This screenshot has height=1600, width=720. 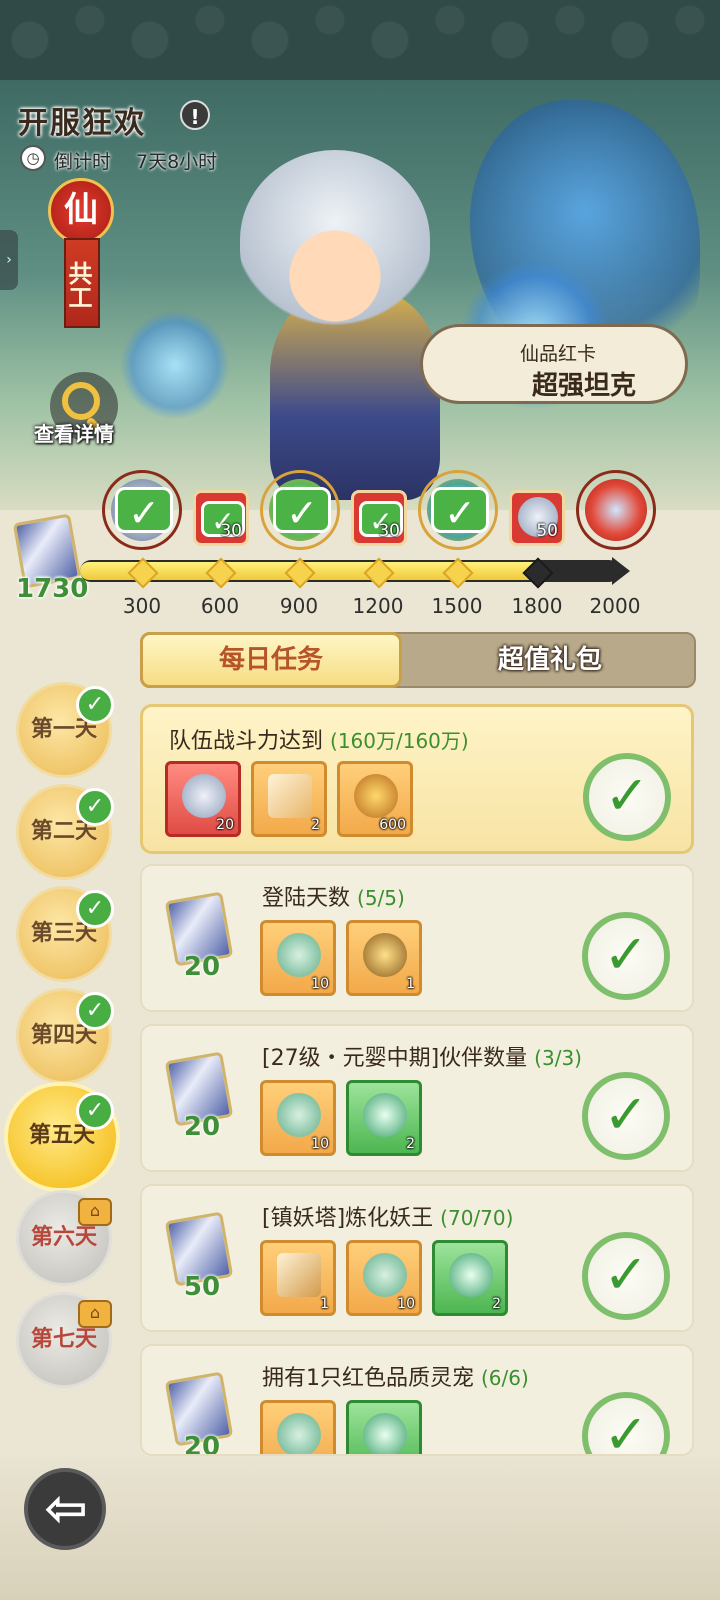 What do you see at coordinates (225, 825) in the screenshot?
I see `item-count: 20` at bounding box center [225, 825].